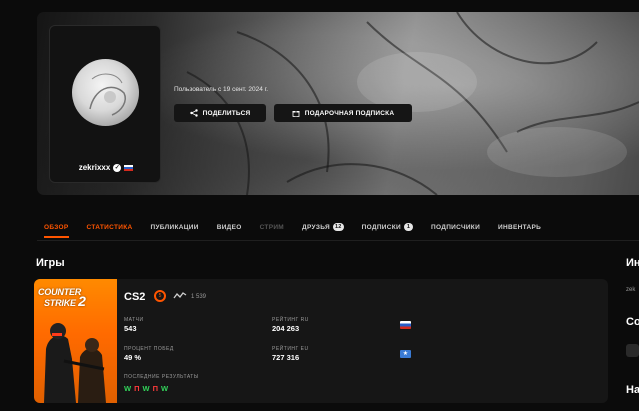  I want to click on rating-ru-label: РЕЙТИНГ RU, so click(290, 320).